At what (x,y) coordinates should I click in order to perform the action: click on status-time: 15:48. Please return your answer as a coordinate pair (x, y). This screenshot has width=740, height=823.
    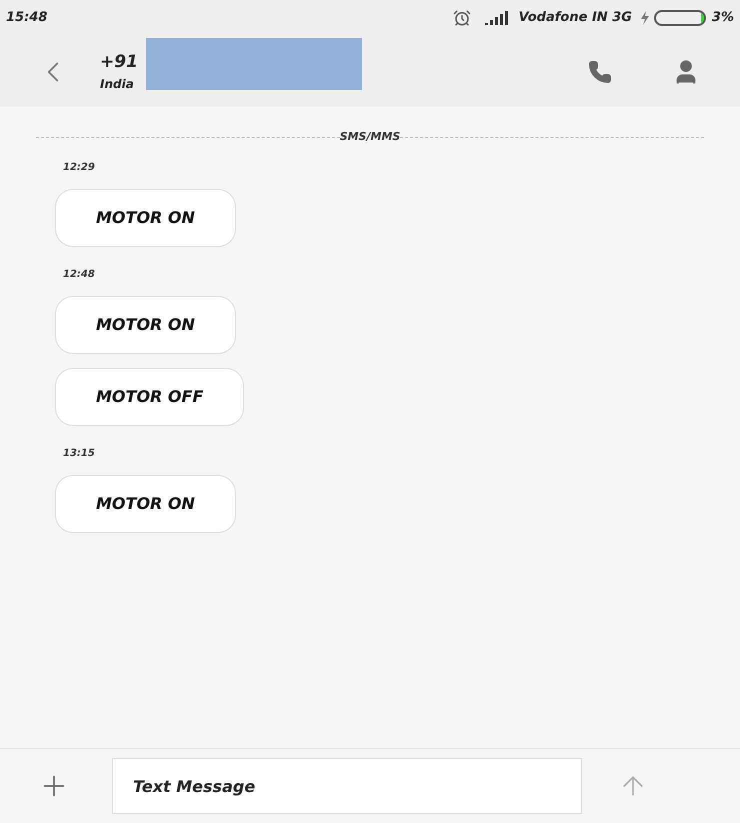
    Looking at the image, I should click on (27, 18).